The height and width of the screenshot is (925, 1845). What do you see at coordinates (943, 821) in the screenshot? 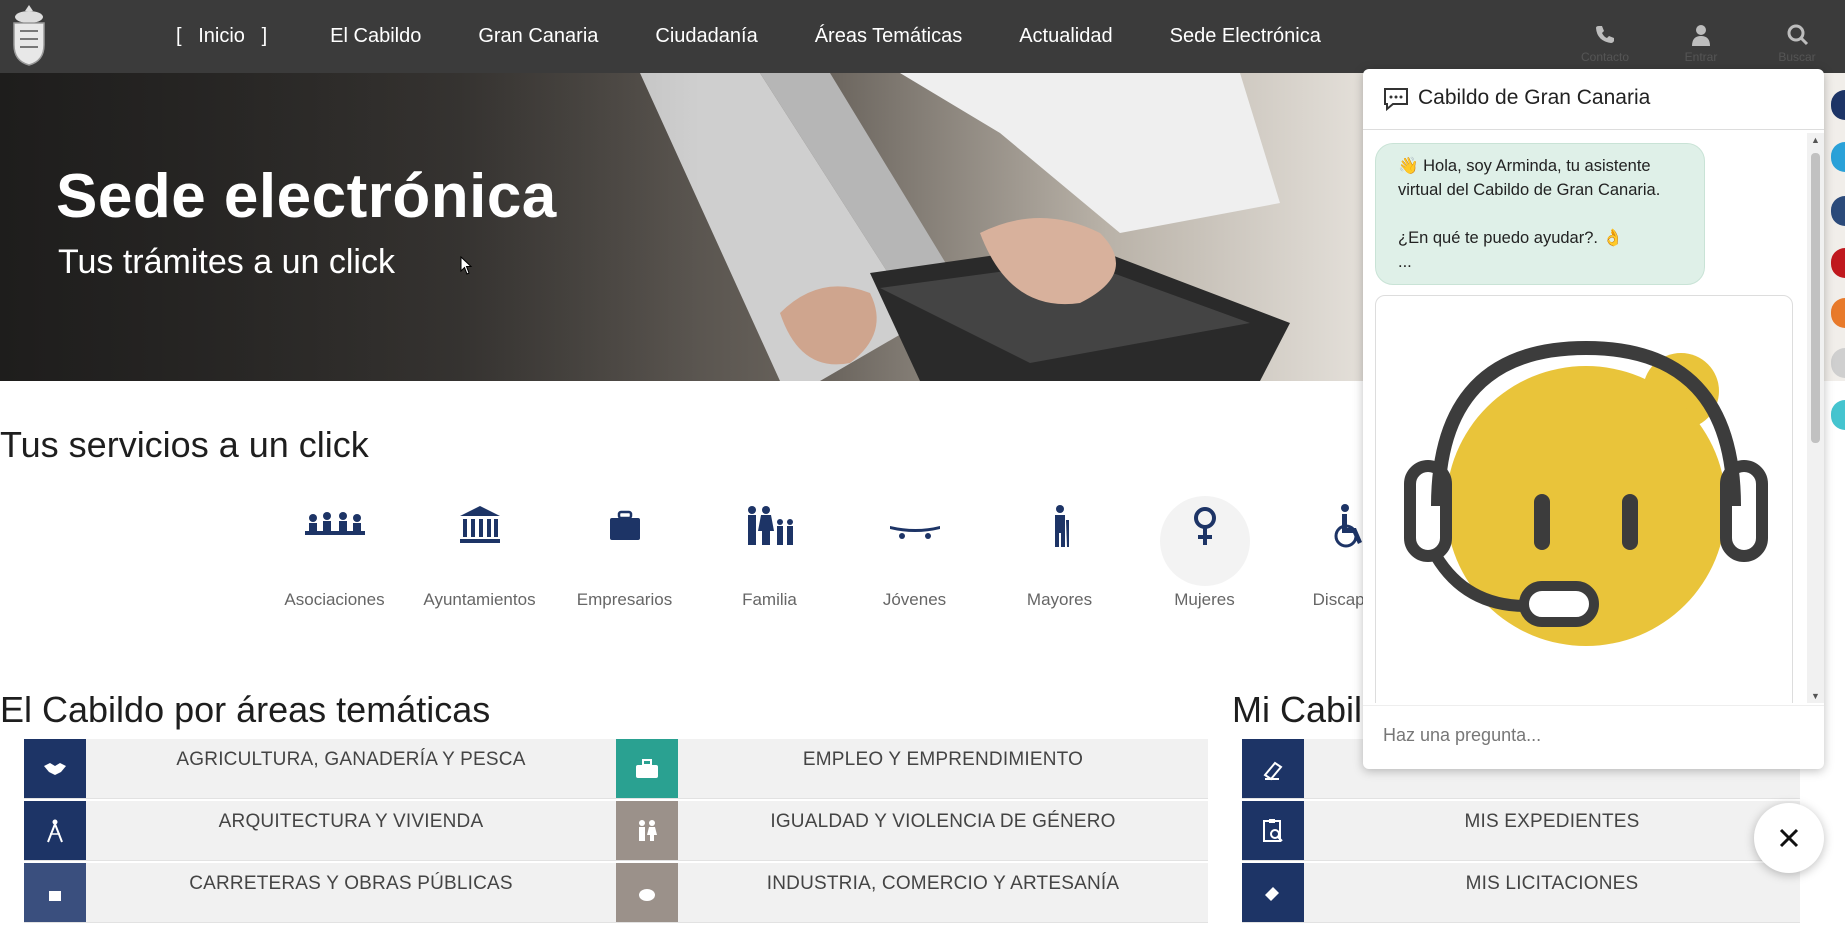
I see `area-label: IGUALDAD Y VIOLENCIA DE GÉNERO` at bounding box center [943, 821].